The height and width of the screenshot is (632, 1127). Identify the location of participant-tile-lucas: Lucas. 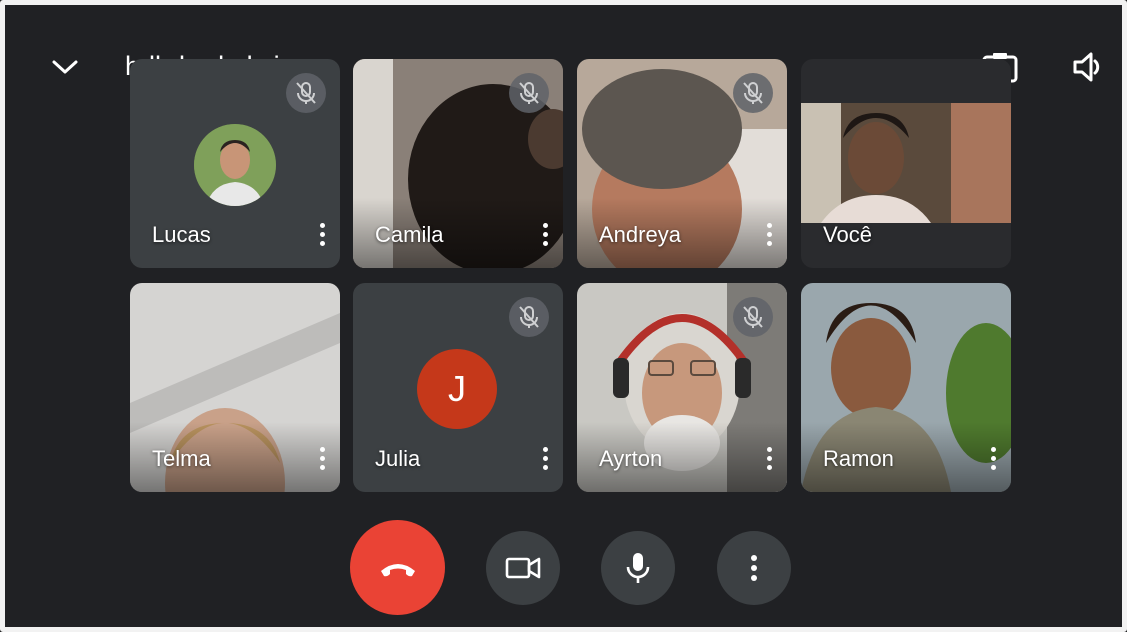
(235, 163).